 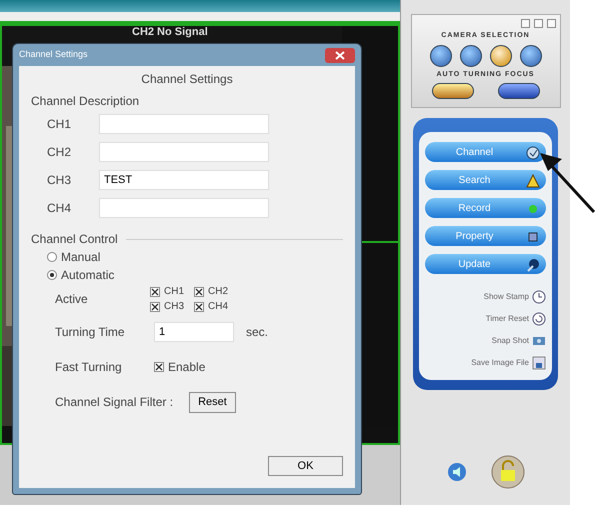 I want to click on field-label: CH3, so click(x=59, y=180).